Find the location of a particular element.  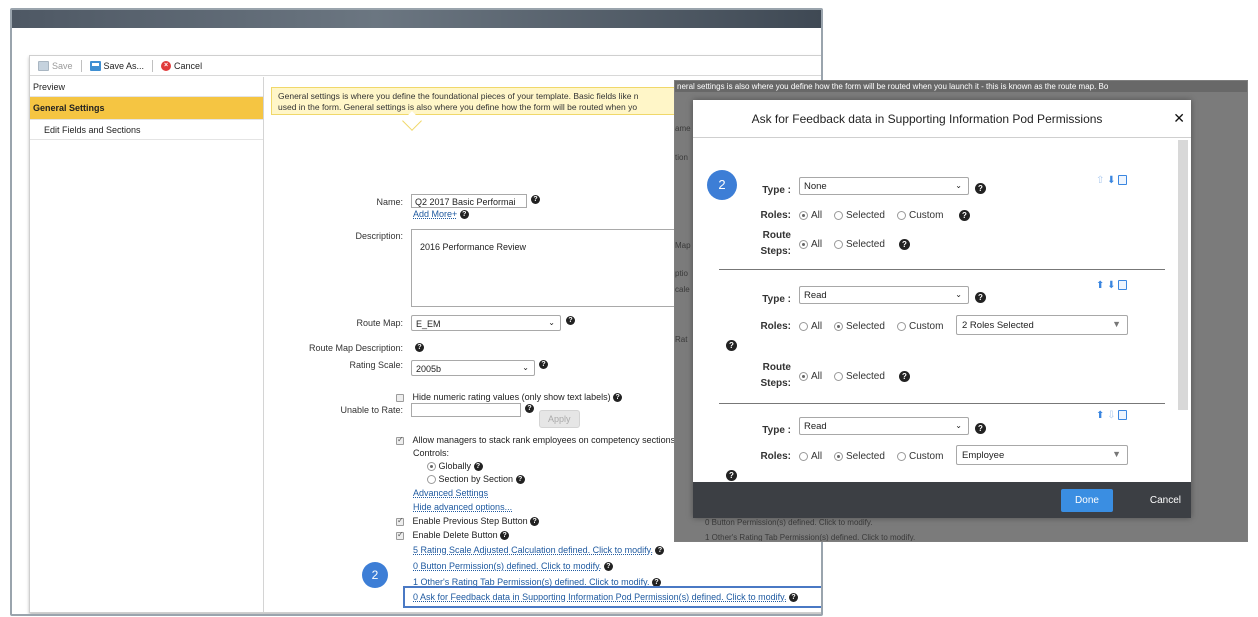

save-button: Save is located at coordinates (55, 65).